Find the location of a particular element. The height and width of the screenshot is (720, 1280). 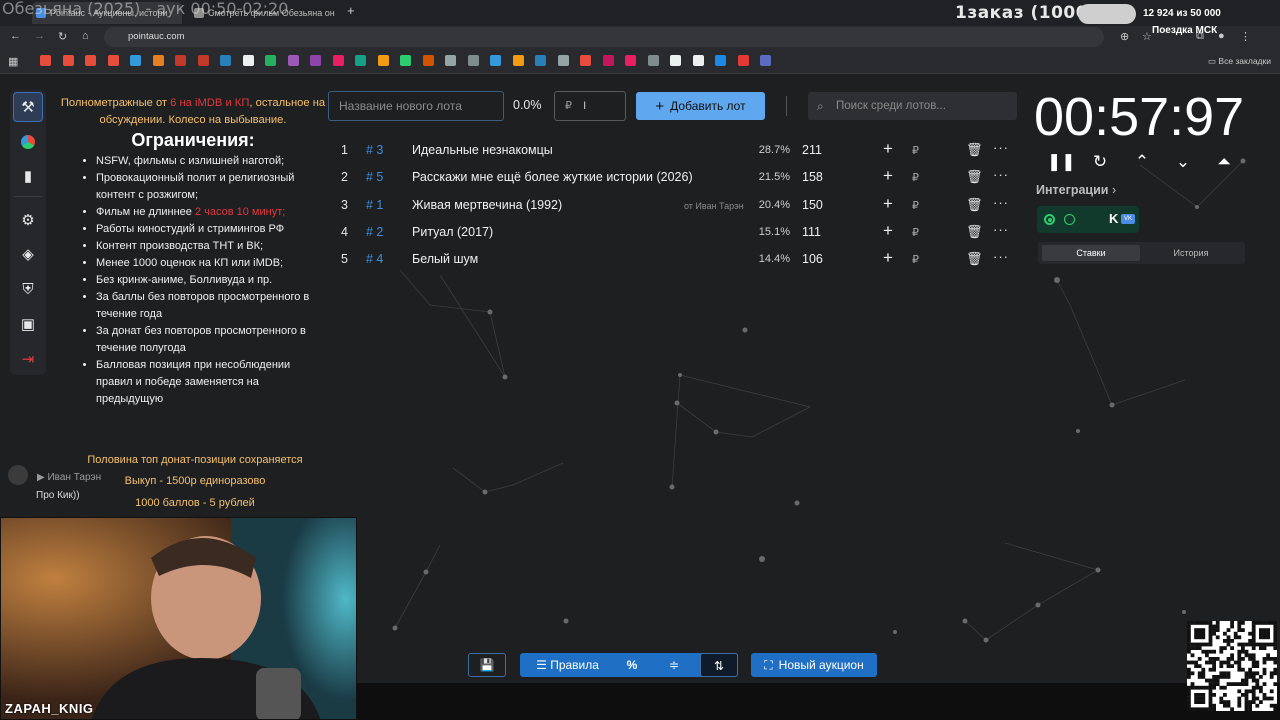

lot-name: Живая мертвечина (1992) is located at coordinates (487, 205).